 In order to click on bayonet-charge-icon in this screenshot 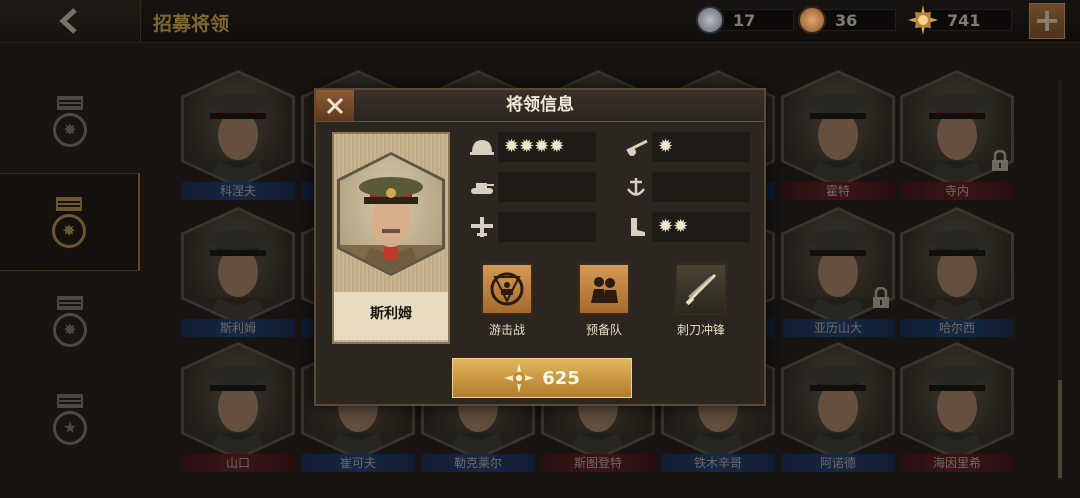, I will do `click(701, 289)`.